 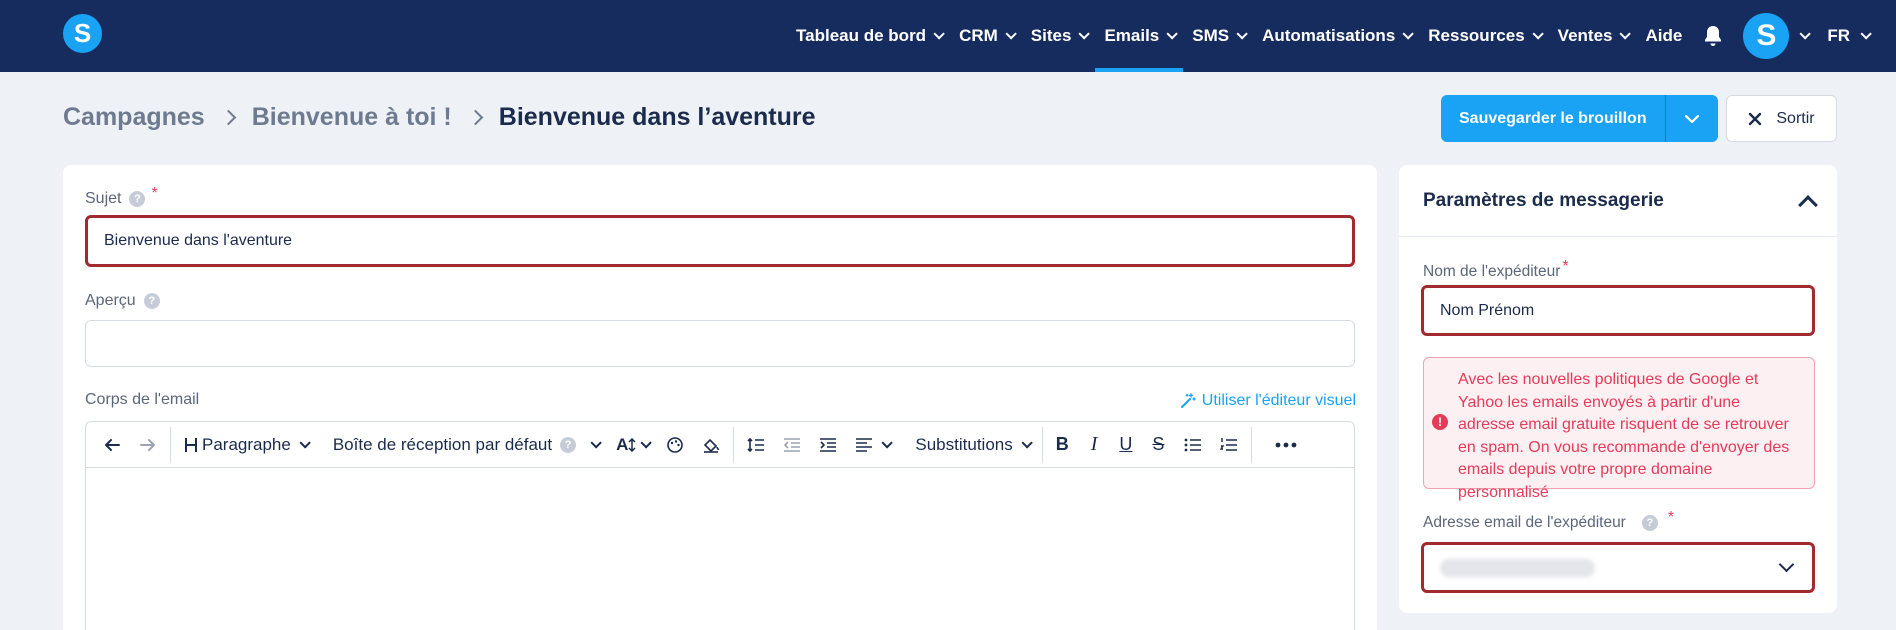 What do you see at coordinates (1585, 35) in the screenshot?
I see `nav-label: Ventes` at bounding box center [1585, 35].